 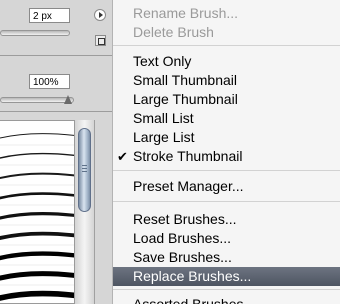 I want to click on menu-item-stroke-thumbnail: ✔ Stroke Thumbnail, so click(x=226, y=156).